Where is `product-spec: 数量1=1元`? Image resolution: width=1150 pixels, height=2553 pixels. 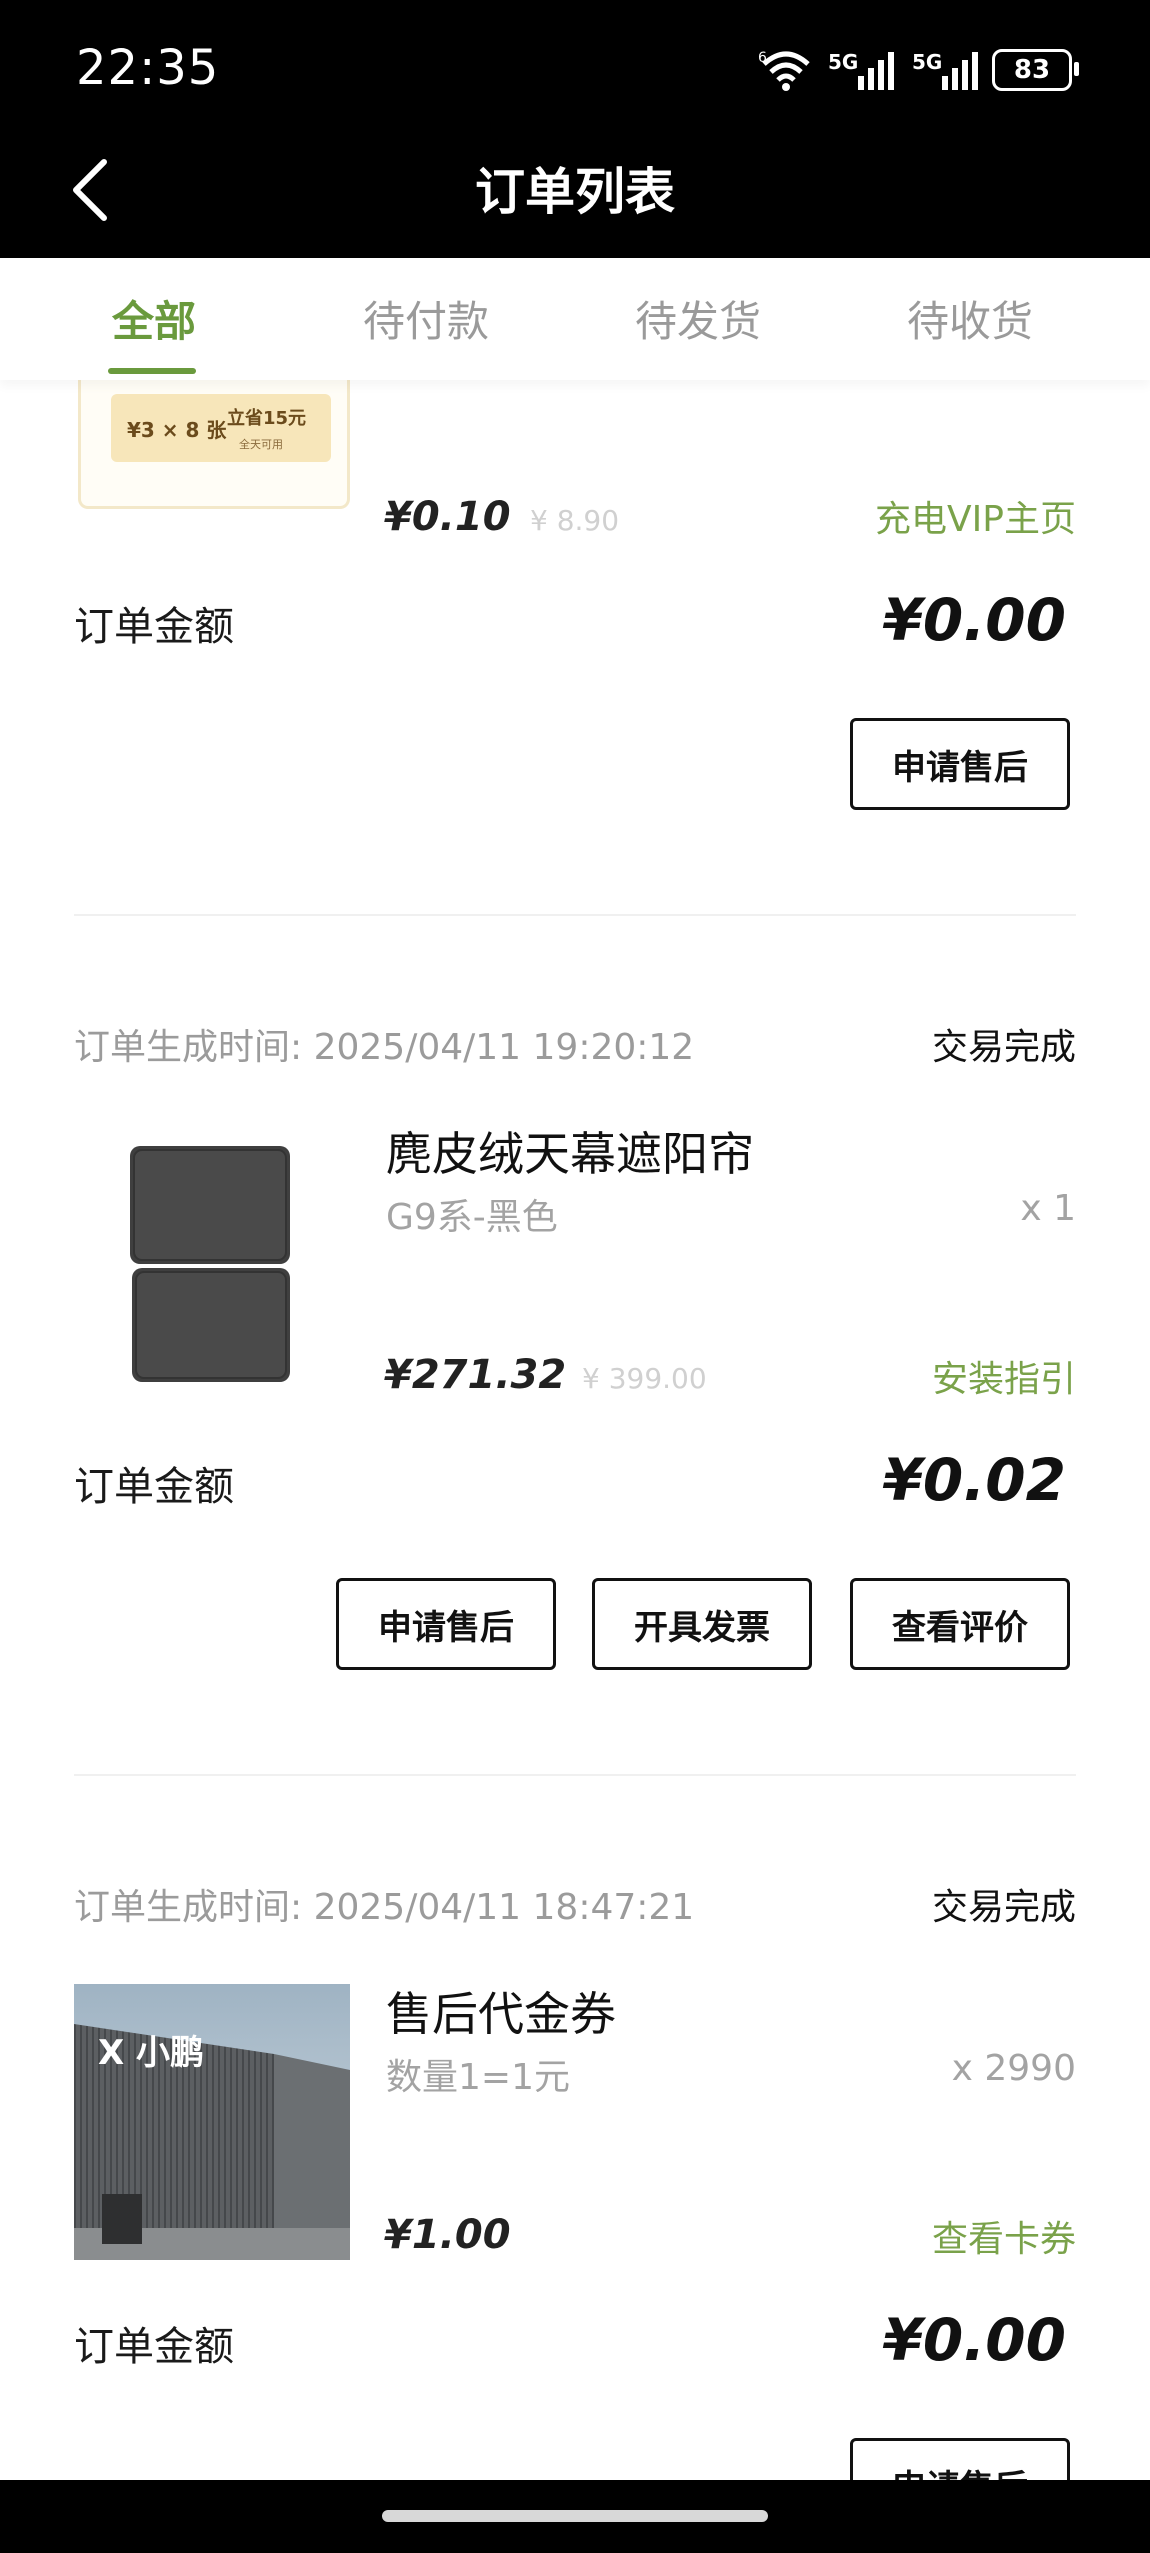 product-spec: 数量1=1元 is located at coordinates (478, 2077).